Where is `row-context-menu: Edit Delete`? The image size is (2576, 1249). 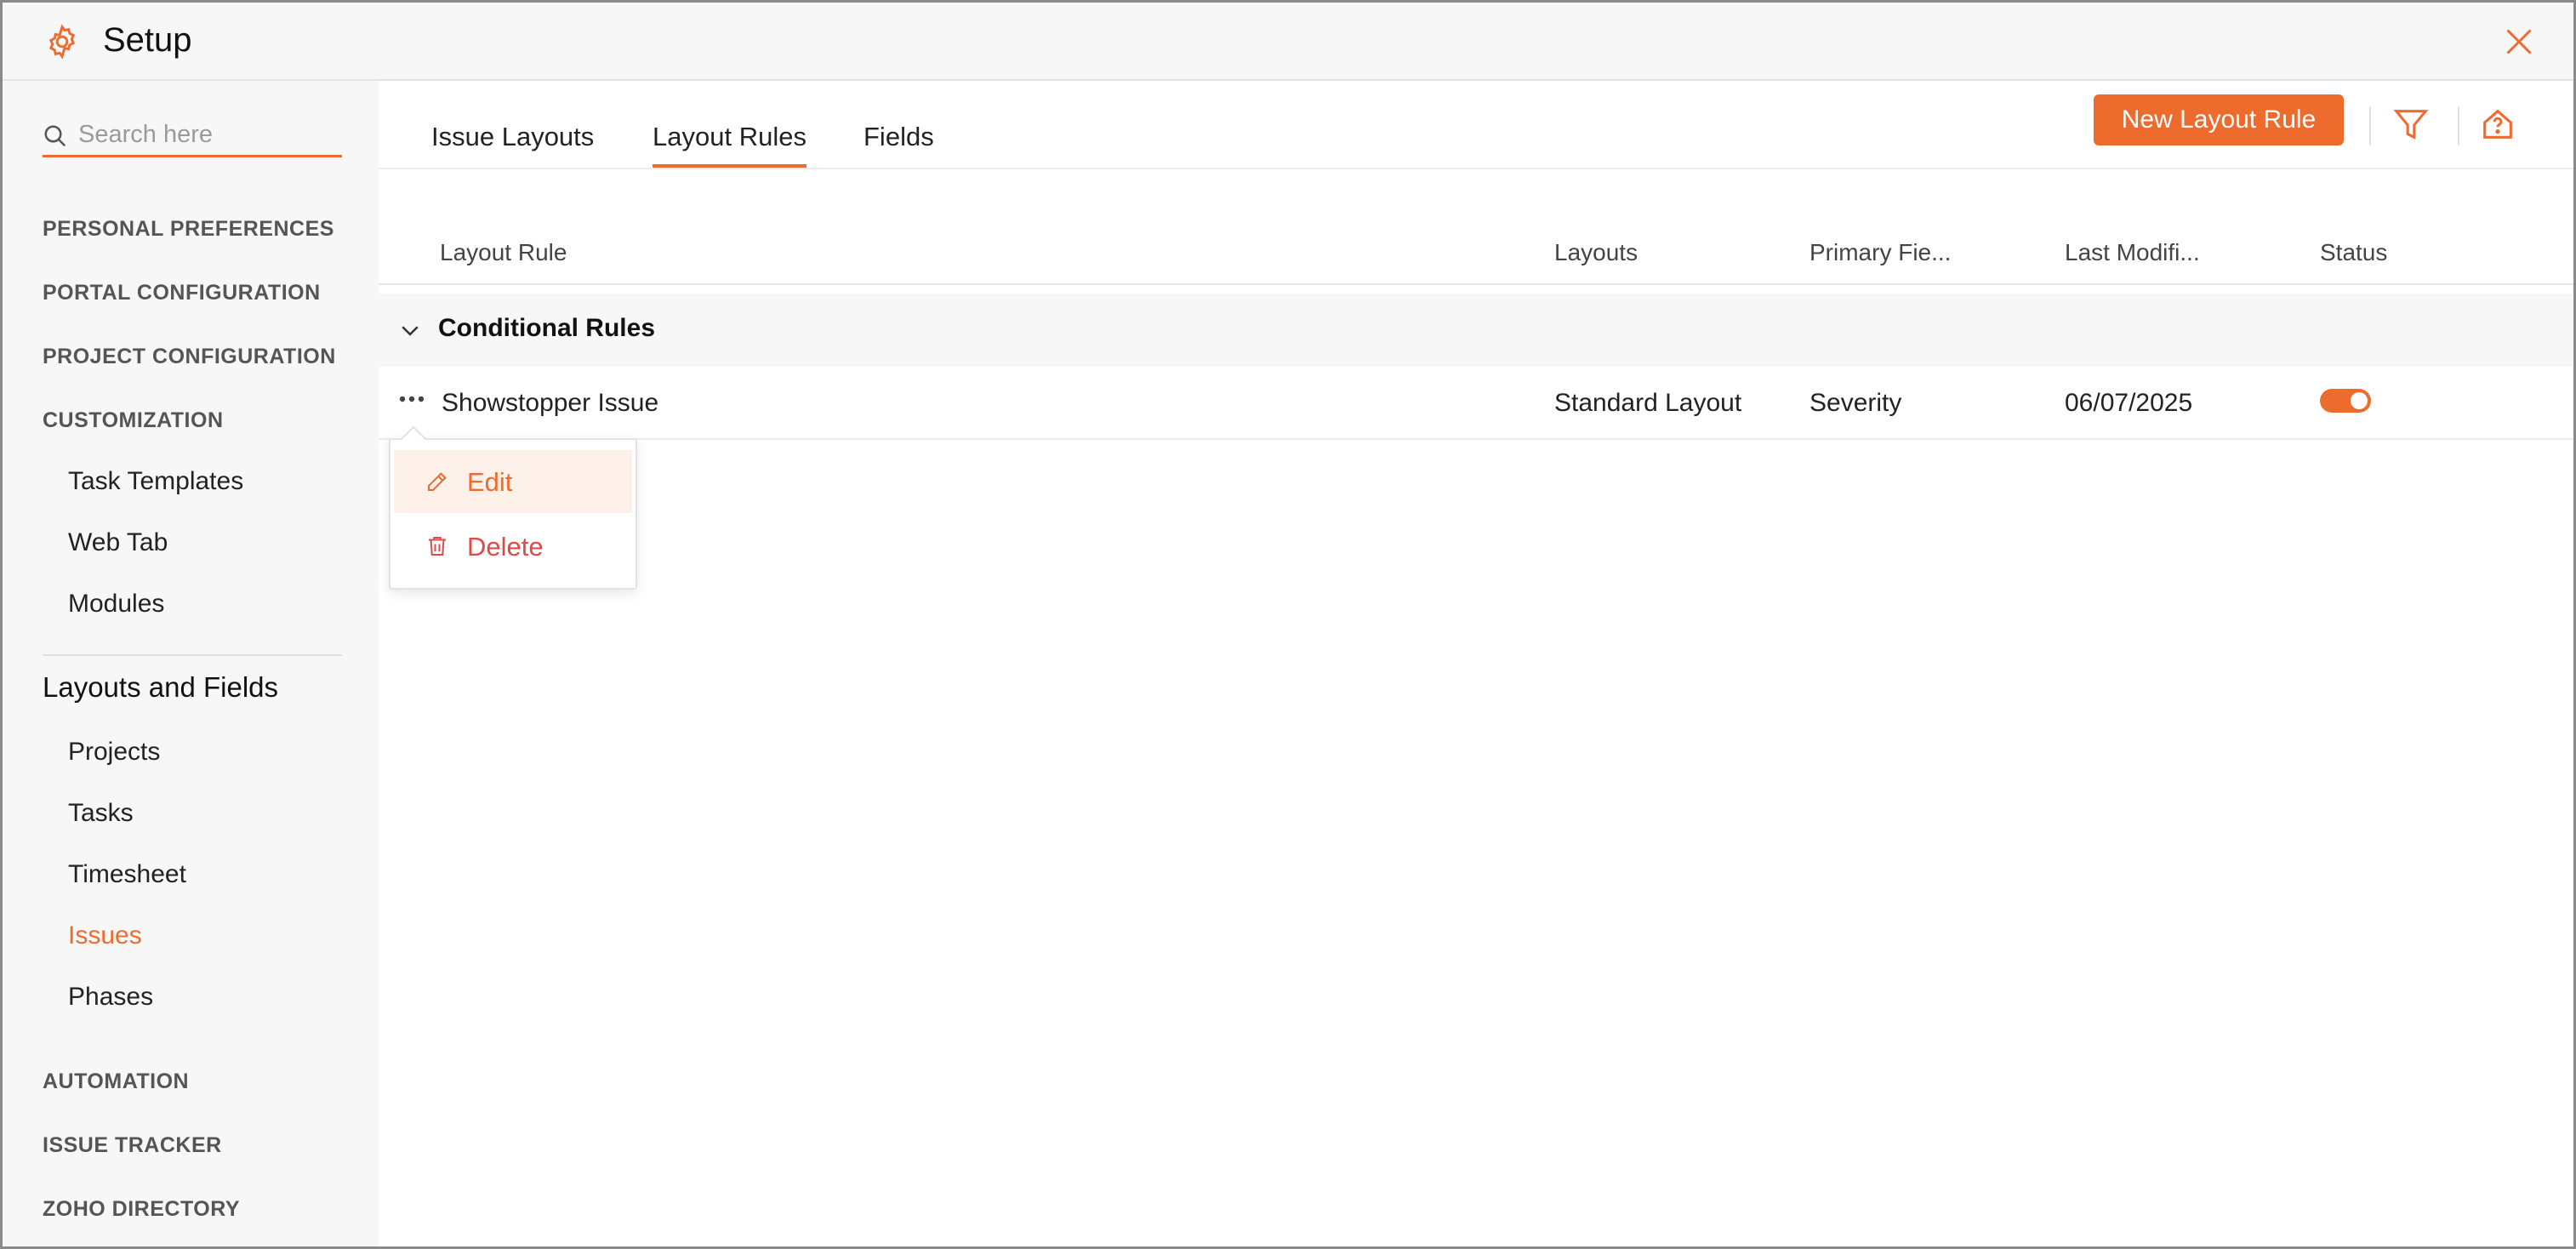
row-context-menu: Edit Delete is located at coordinates (513, 514).